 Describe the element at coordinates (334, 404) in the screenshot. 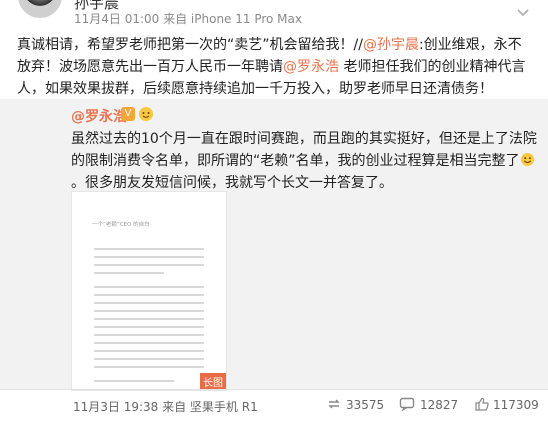

I see `repost-icon` at that location.